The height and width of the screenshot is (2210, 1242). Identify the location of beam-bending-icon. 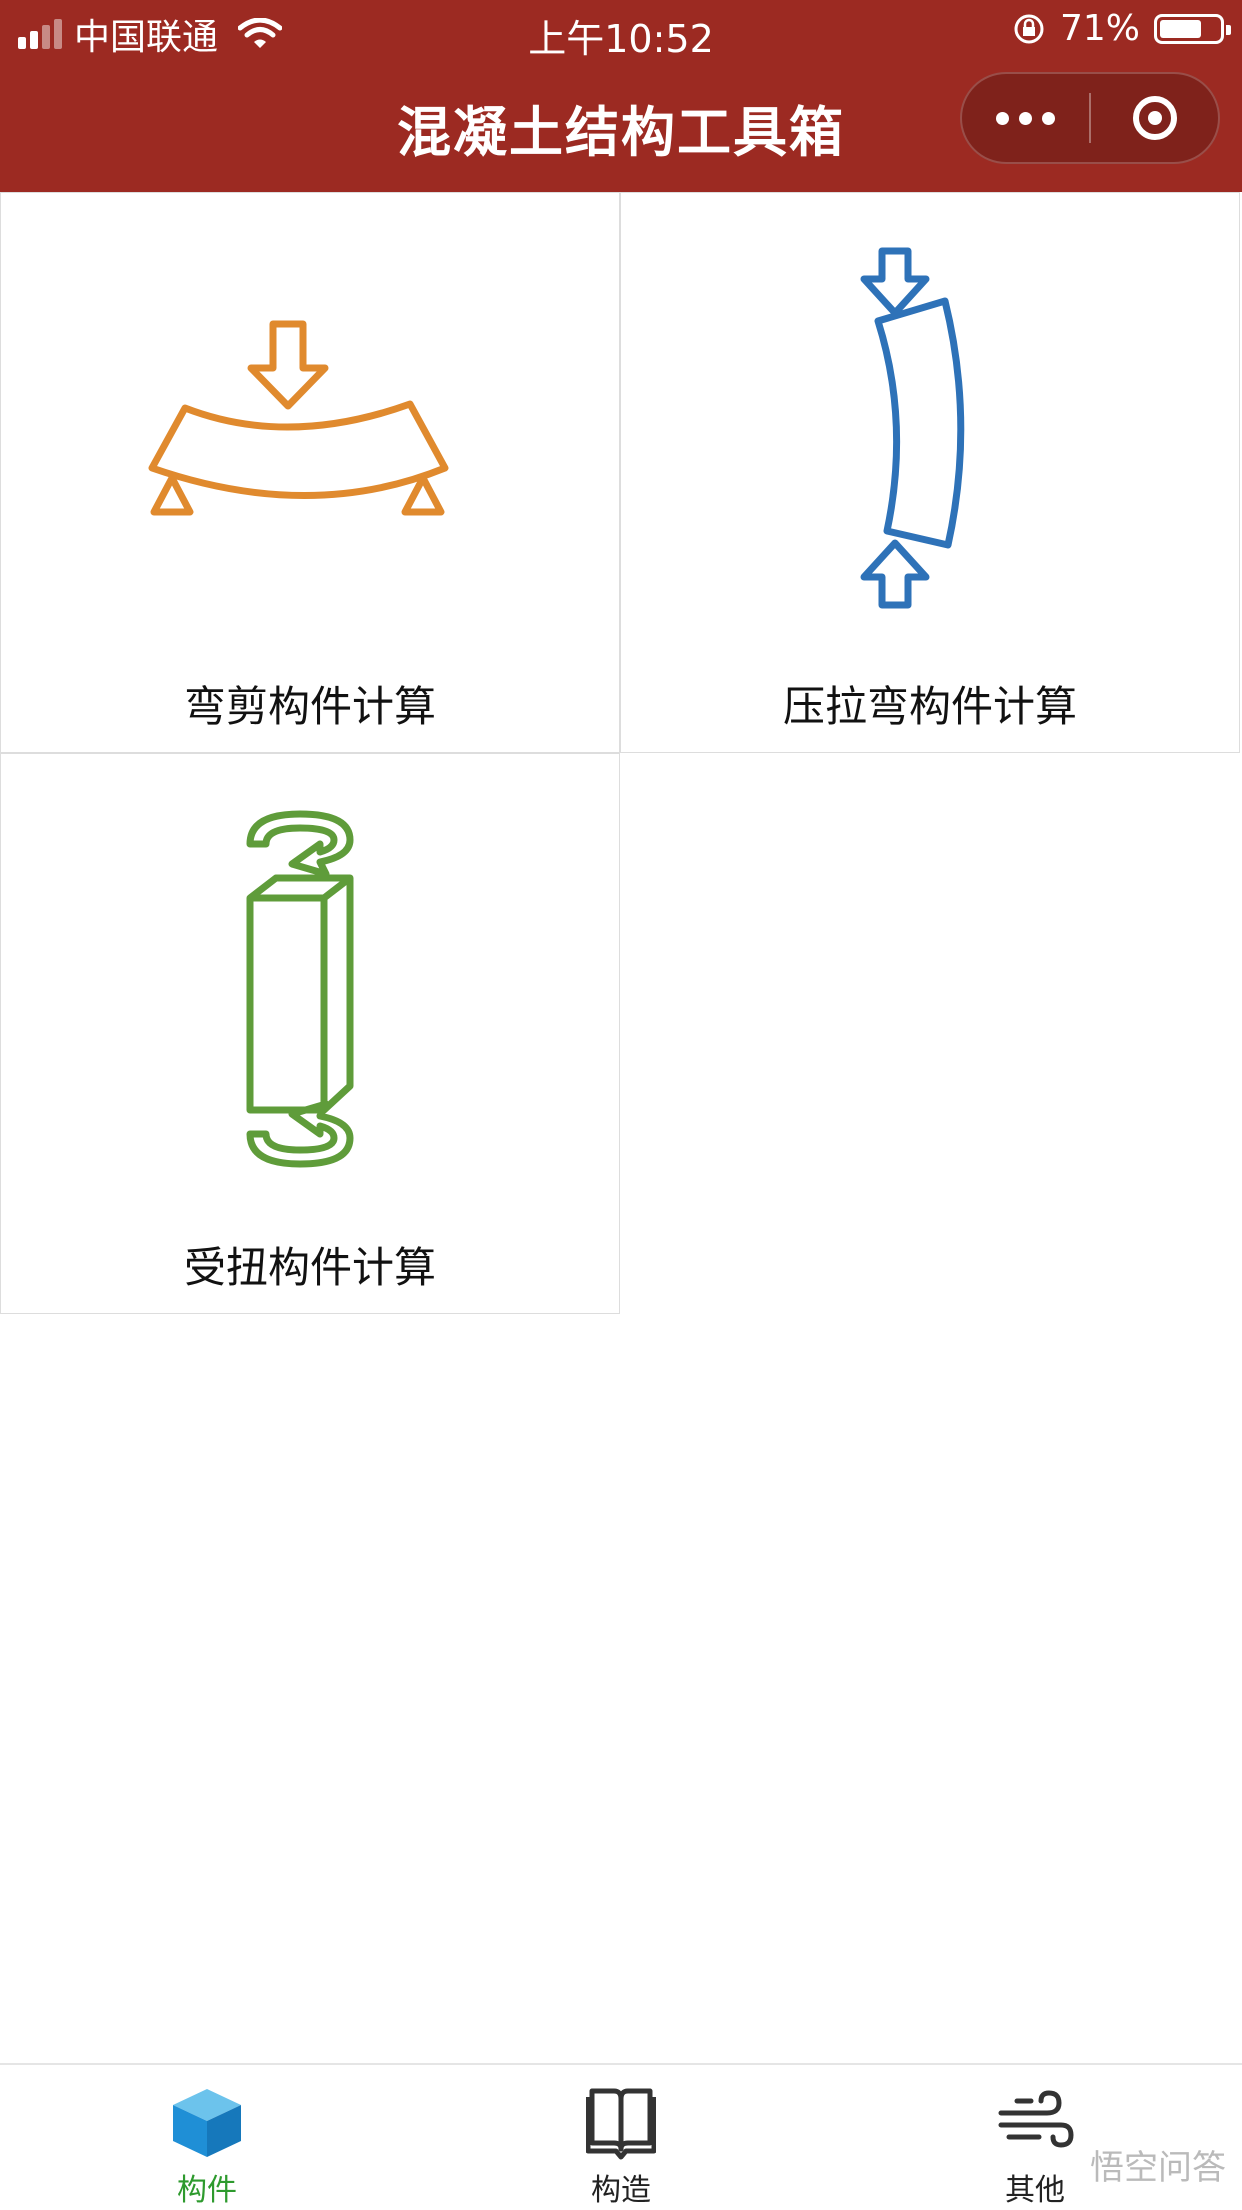
(310, 428).